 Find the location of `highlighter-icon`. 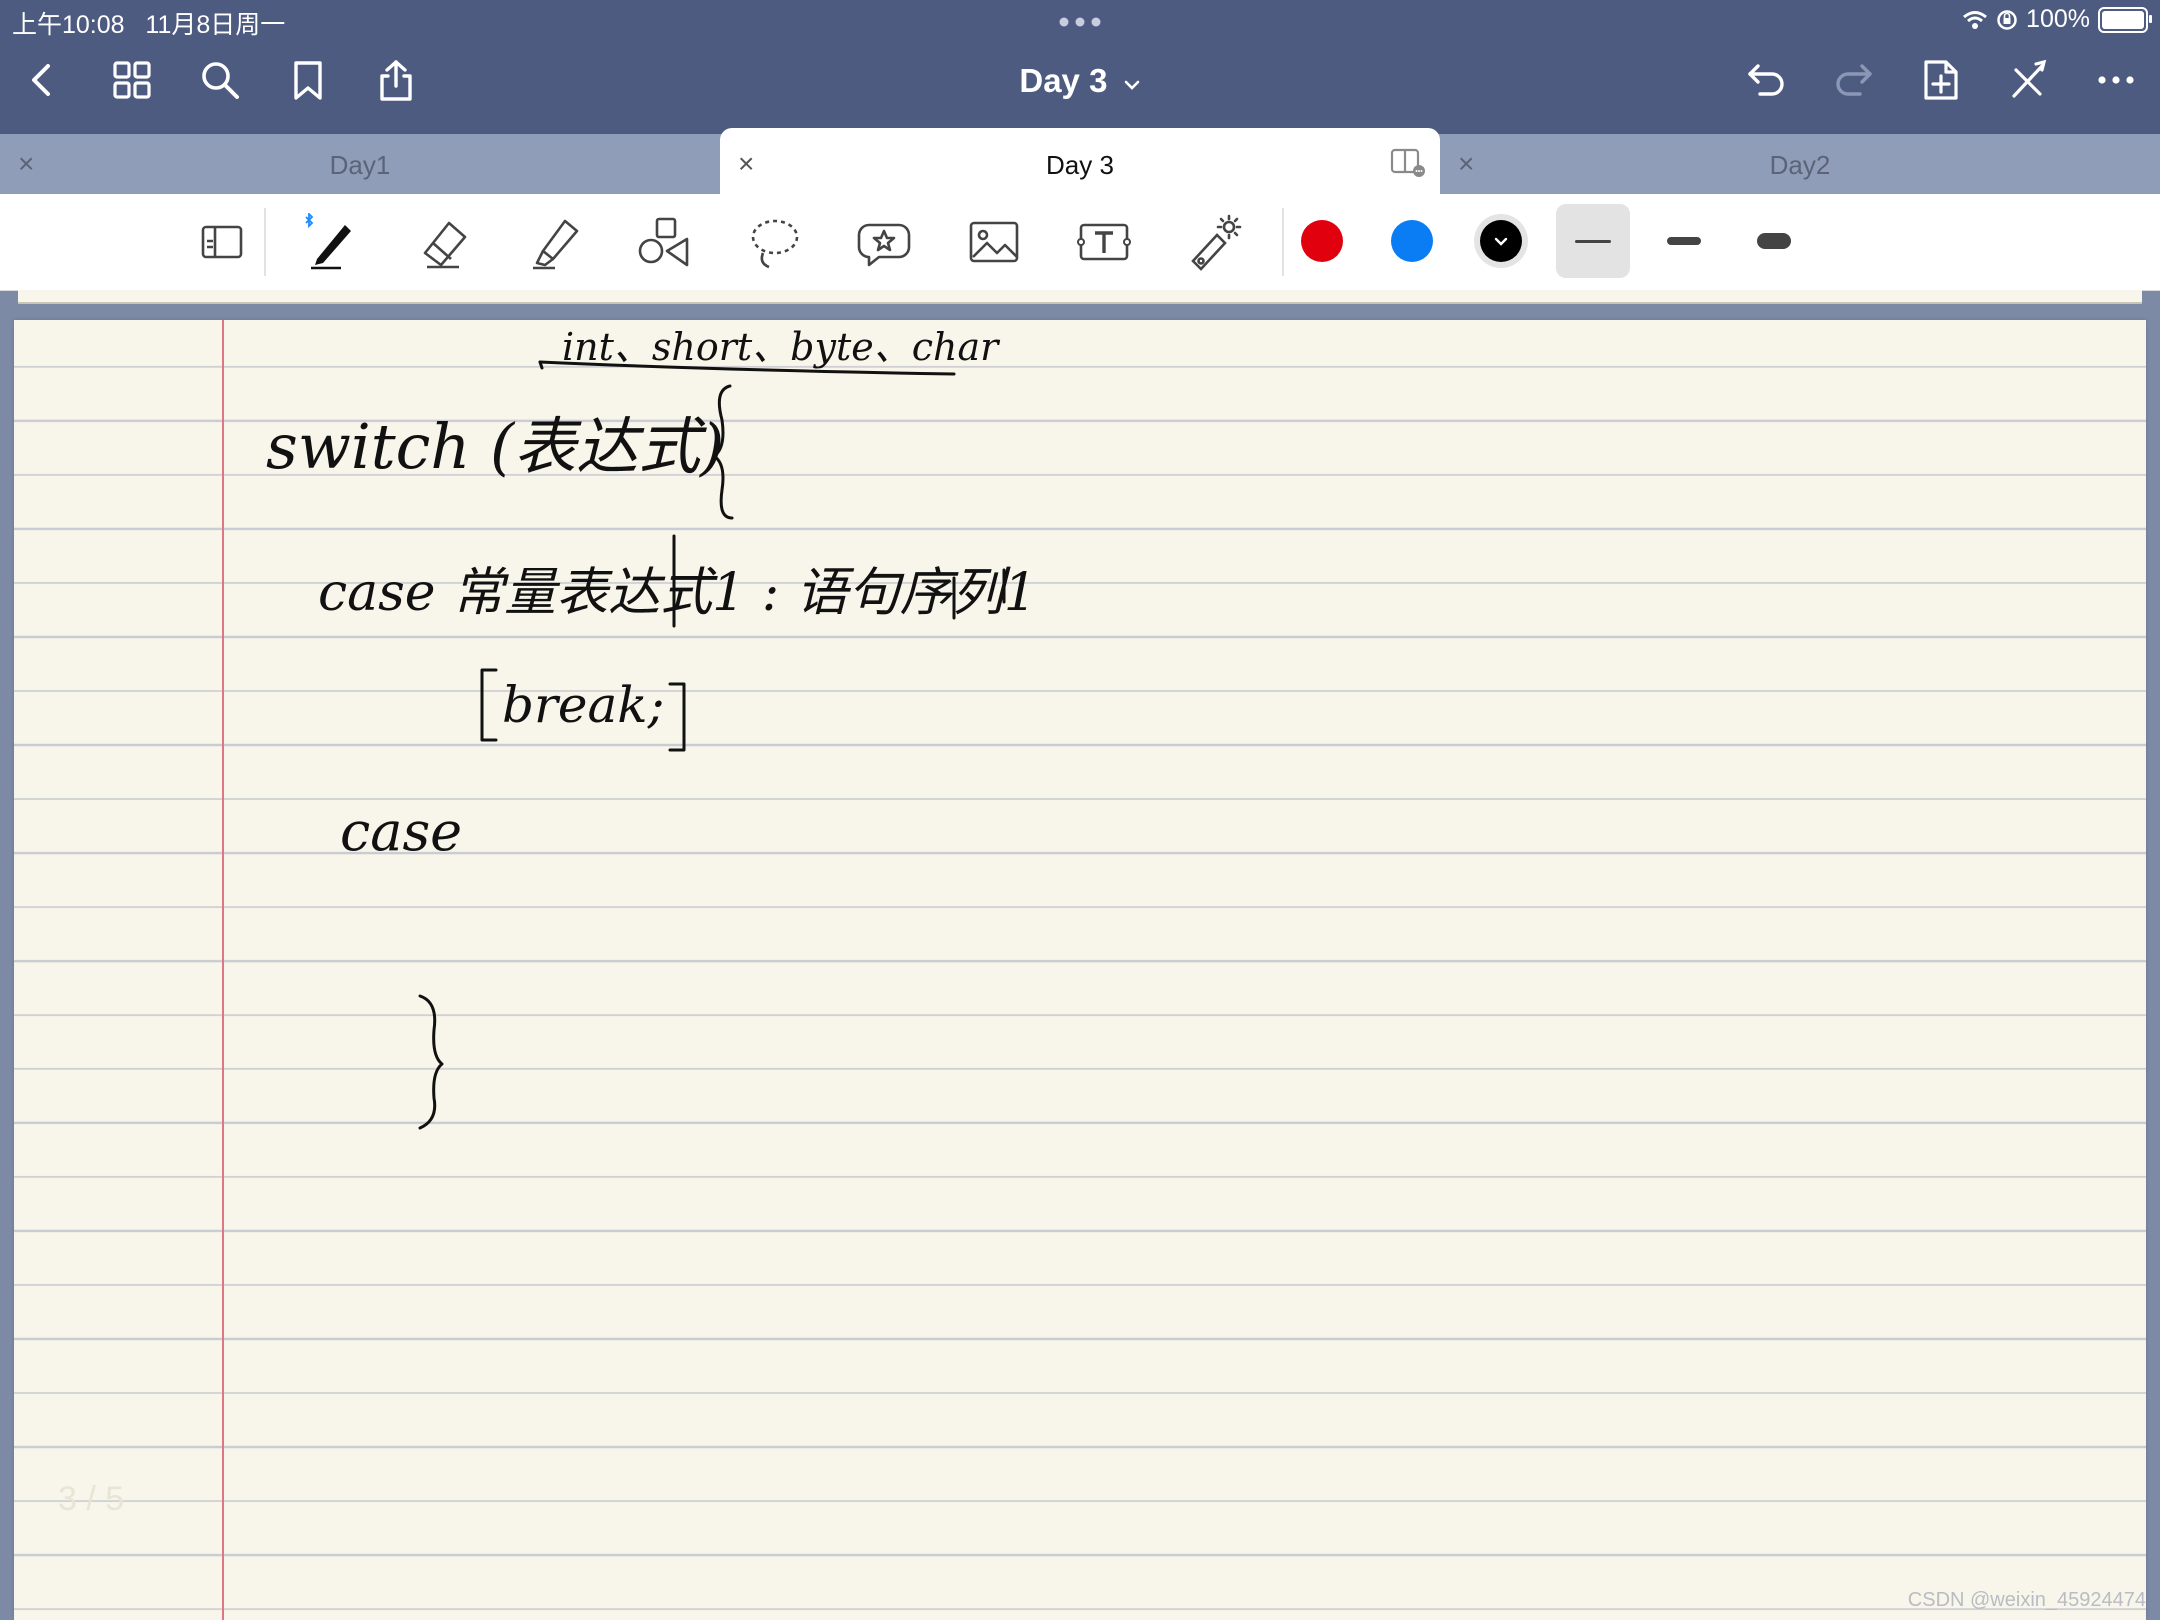

highlighter-icon is located at coordinates (554, 242).